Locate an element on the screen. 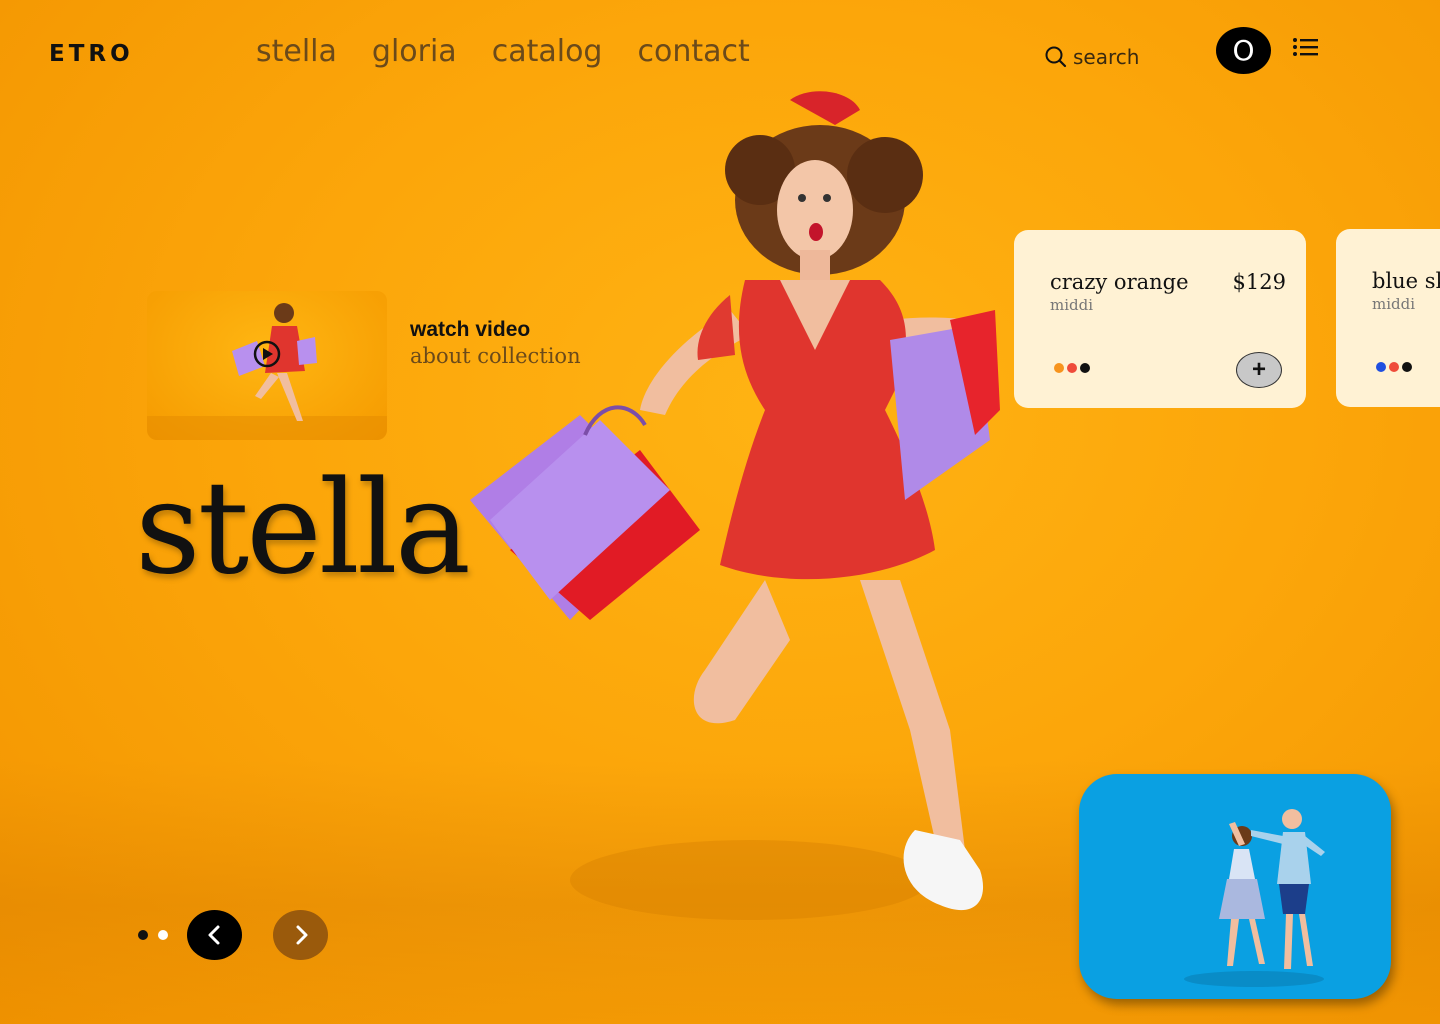 The image size is (1440, 1024). list-menu-icon is located at coordinates (1306, 48).